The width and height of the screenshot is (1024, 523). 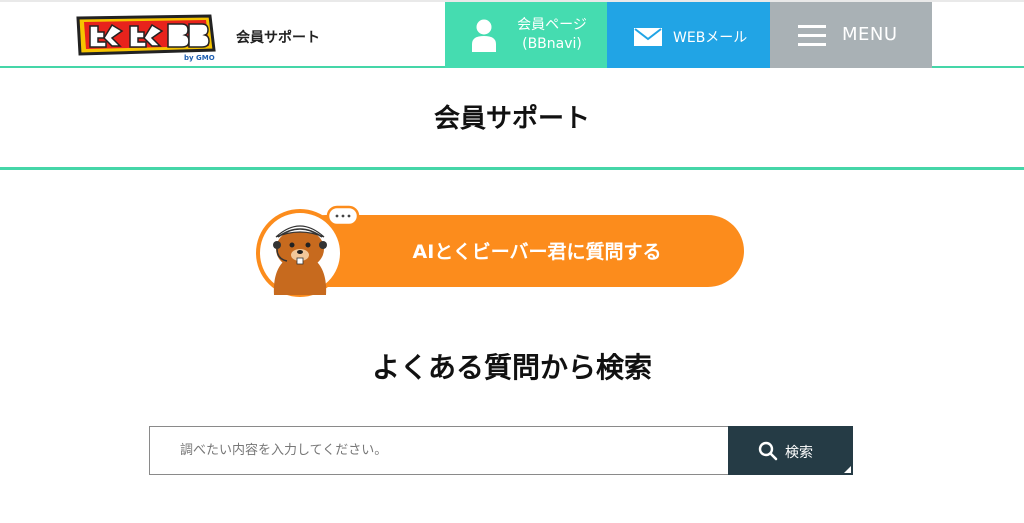 What do you see at coordinates (870, 34) in the screenshot?
I see `menu-label: MENU` at bounding box center [870, 34].